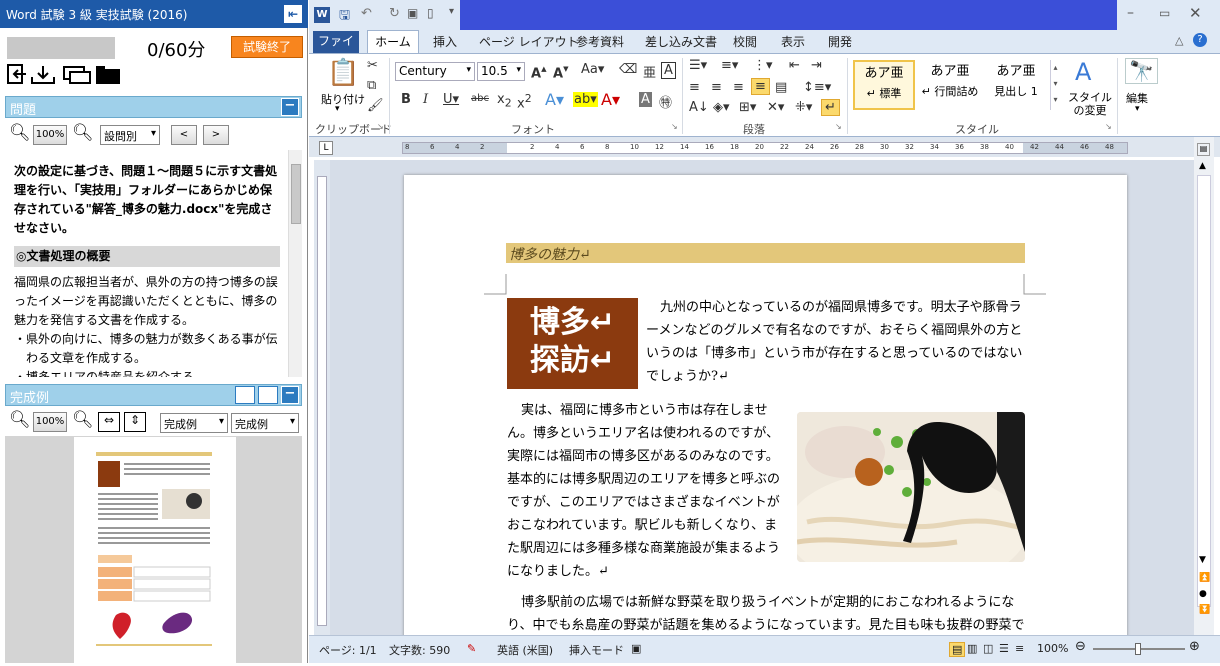 This screenshot has width=1220, height=666. I want to click on sample-page-thumbnail, so click(155, 550).